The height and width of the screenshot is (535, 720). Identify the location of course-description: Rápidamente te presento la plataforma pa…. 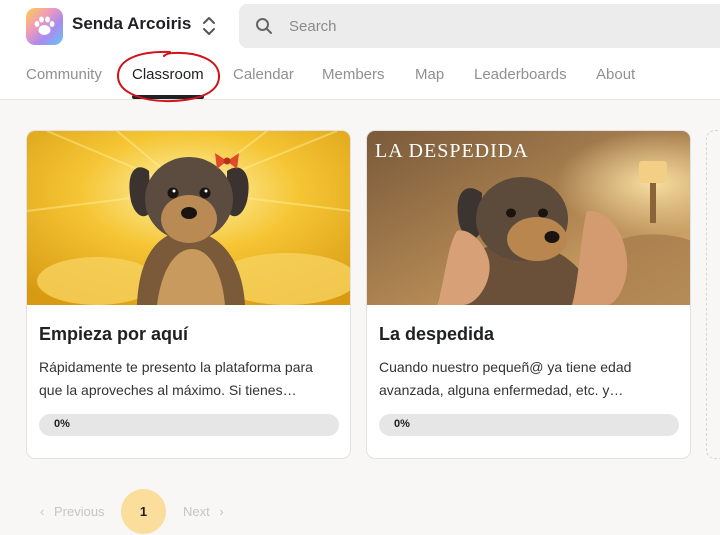
(176, 378).